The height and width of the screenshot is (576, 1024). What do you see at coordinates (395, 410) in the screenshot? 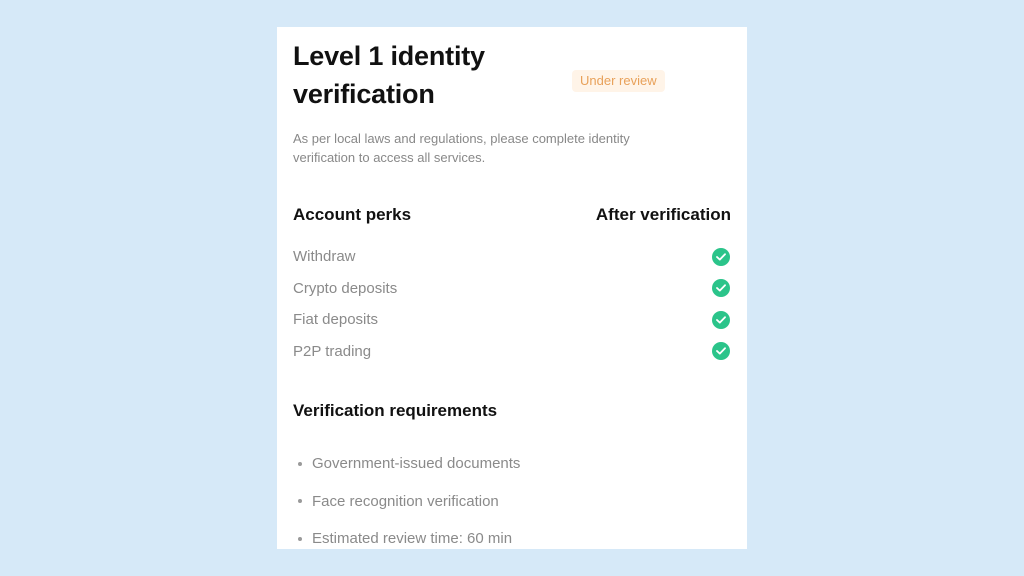
I see `requirements-heading: Verification requirements` at bounding box center [395, 410].